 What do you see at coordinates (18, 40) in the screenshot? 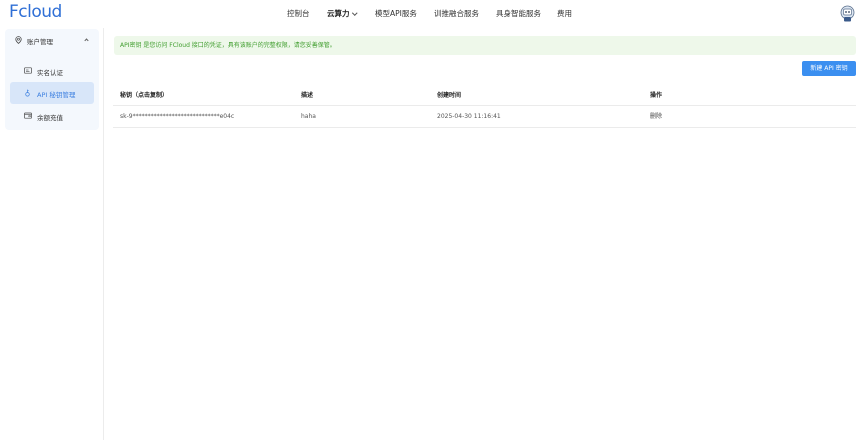
I see `location-pin-icon` at bounding box center [18, 40].